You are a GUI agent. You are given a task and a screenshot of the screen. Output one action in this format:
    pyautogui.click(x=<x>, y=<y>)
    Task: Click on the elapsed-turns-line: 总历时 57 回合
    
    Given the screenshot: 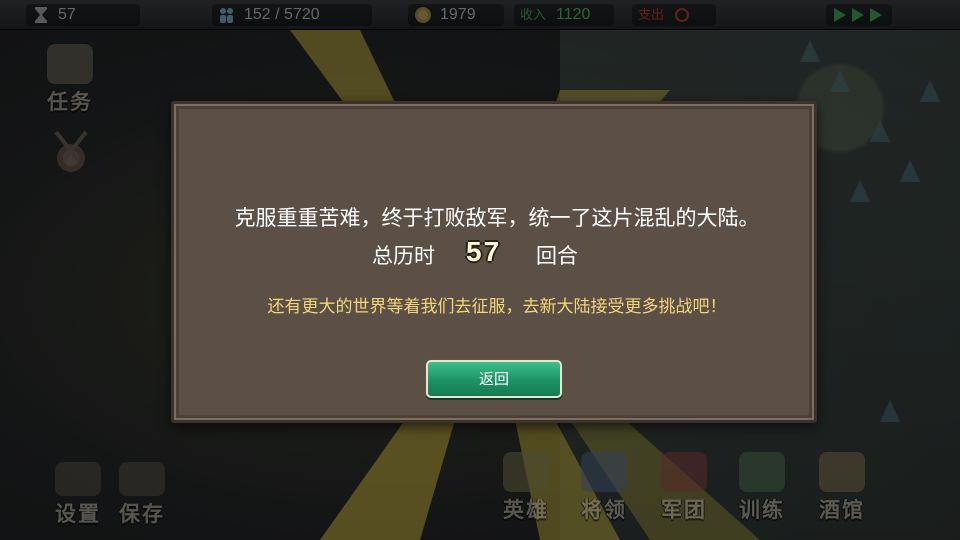 What is the action you would take?
    pyautogui.click(x=497, y=252)
    